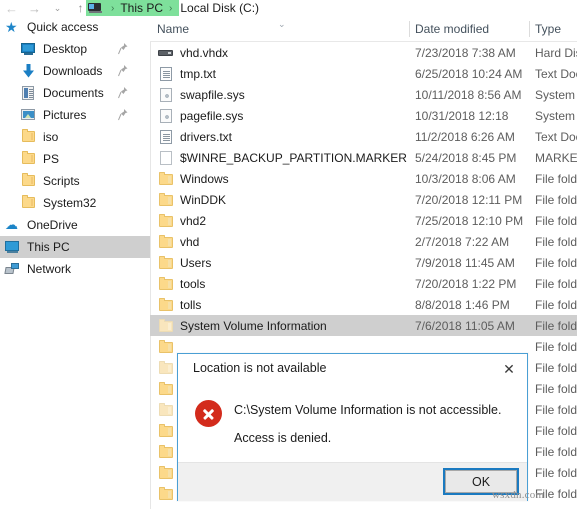 The width and height of the screenshot is (577, 509). What do you see at coordinates (34, 8) in the screenshot?
I see `forward-icon: →` at bounding box center [34, 8].